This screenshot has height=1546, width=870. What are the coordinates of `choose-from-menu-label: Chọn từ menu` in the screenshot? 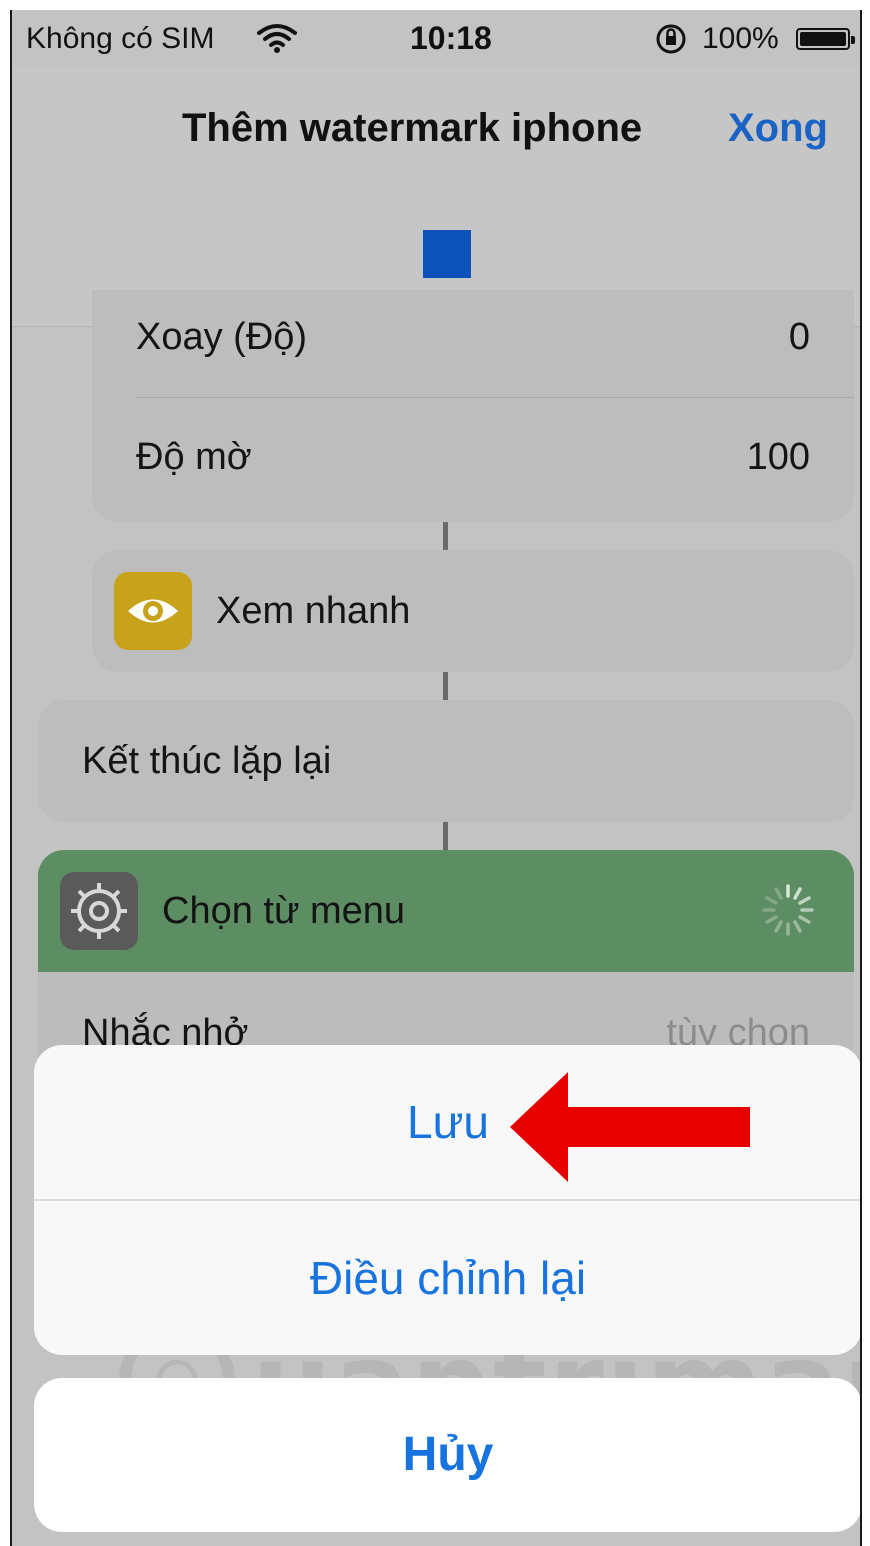 It's located at (284, 911).